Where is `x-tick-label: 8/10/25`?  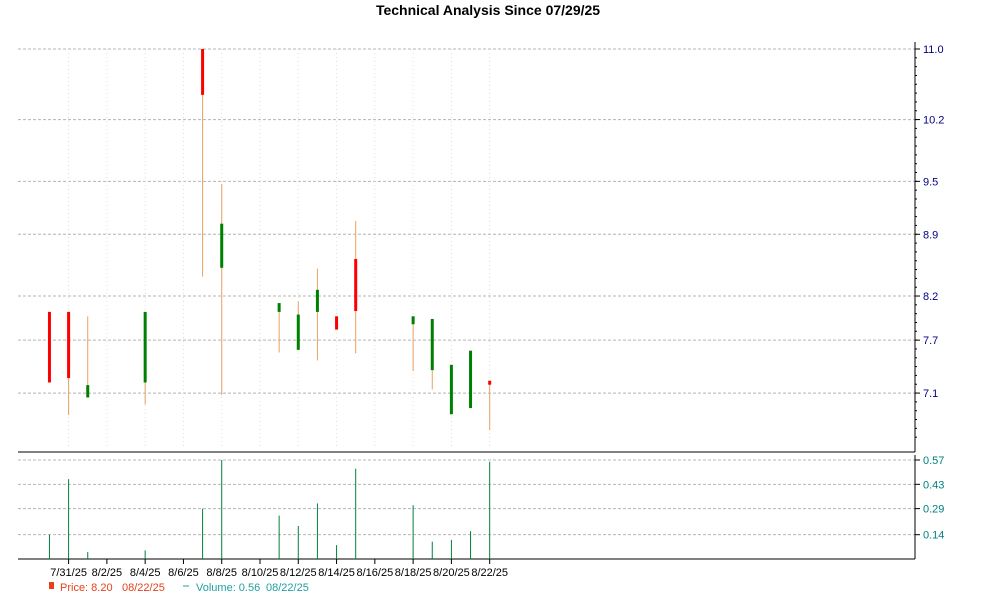
x-tick-label: 8/10/25 is located at coordinates (260, 573).